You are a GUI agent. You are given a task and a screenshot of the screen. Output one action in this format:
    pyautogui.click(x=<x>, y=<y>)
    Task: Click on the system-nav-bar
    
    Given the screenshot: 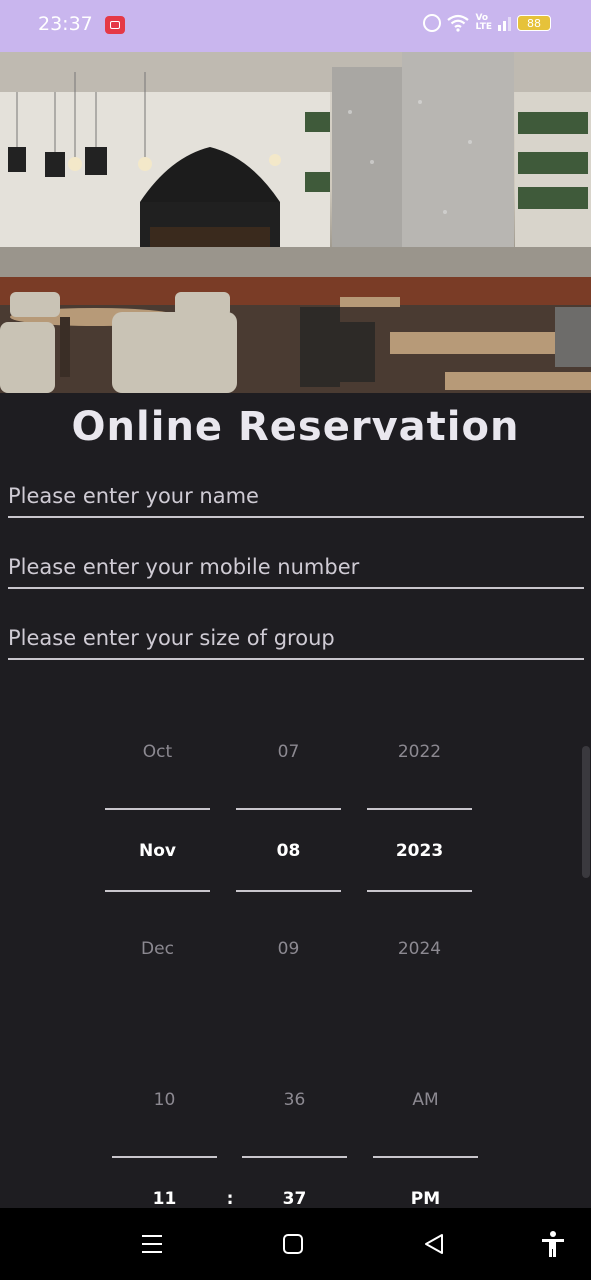 What is the action you would take?
    pyautogui.click(x=295, y=1244)
    